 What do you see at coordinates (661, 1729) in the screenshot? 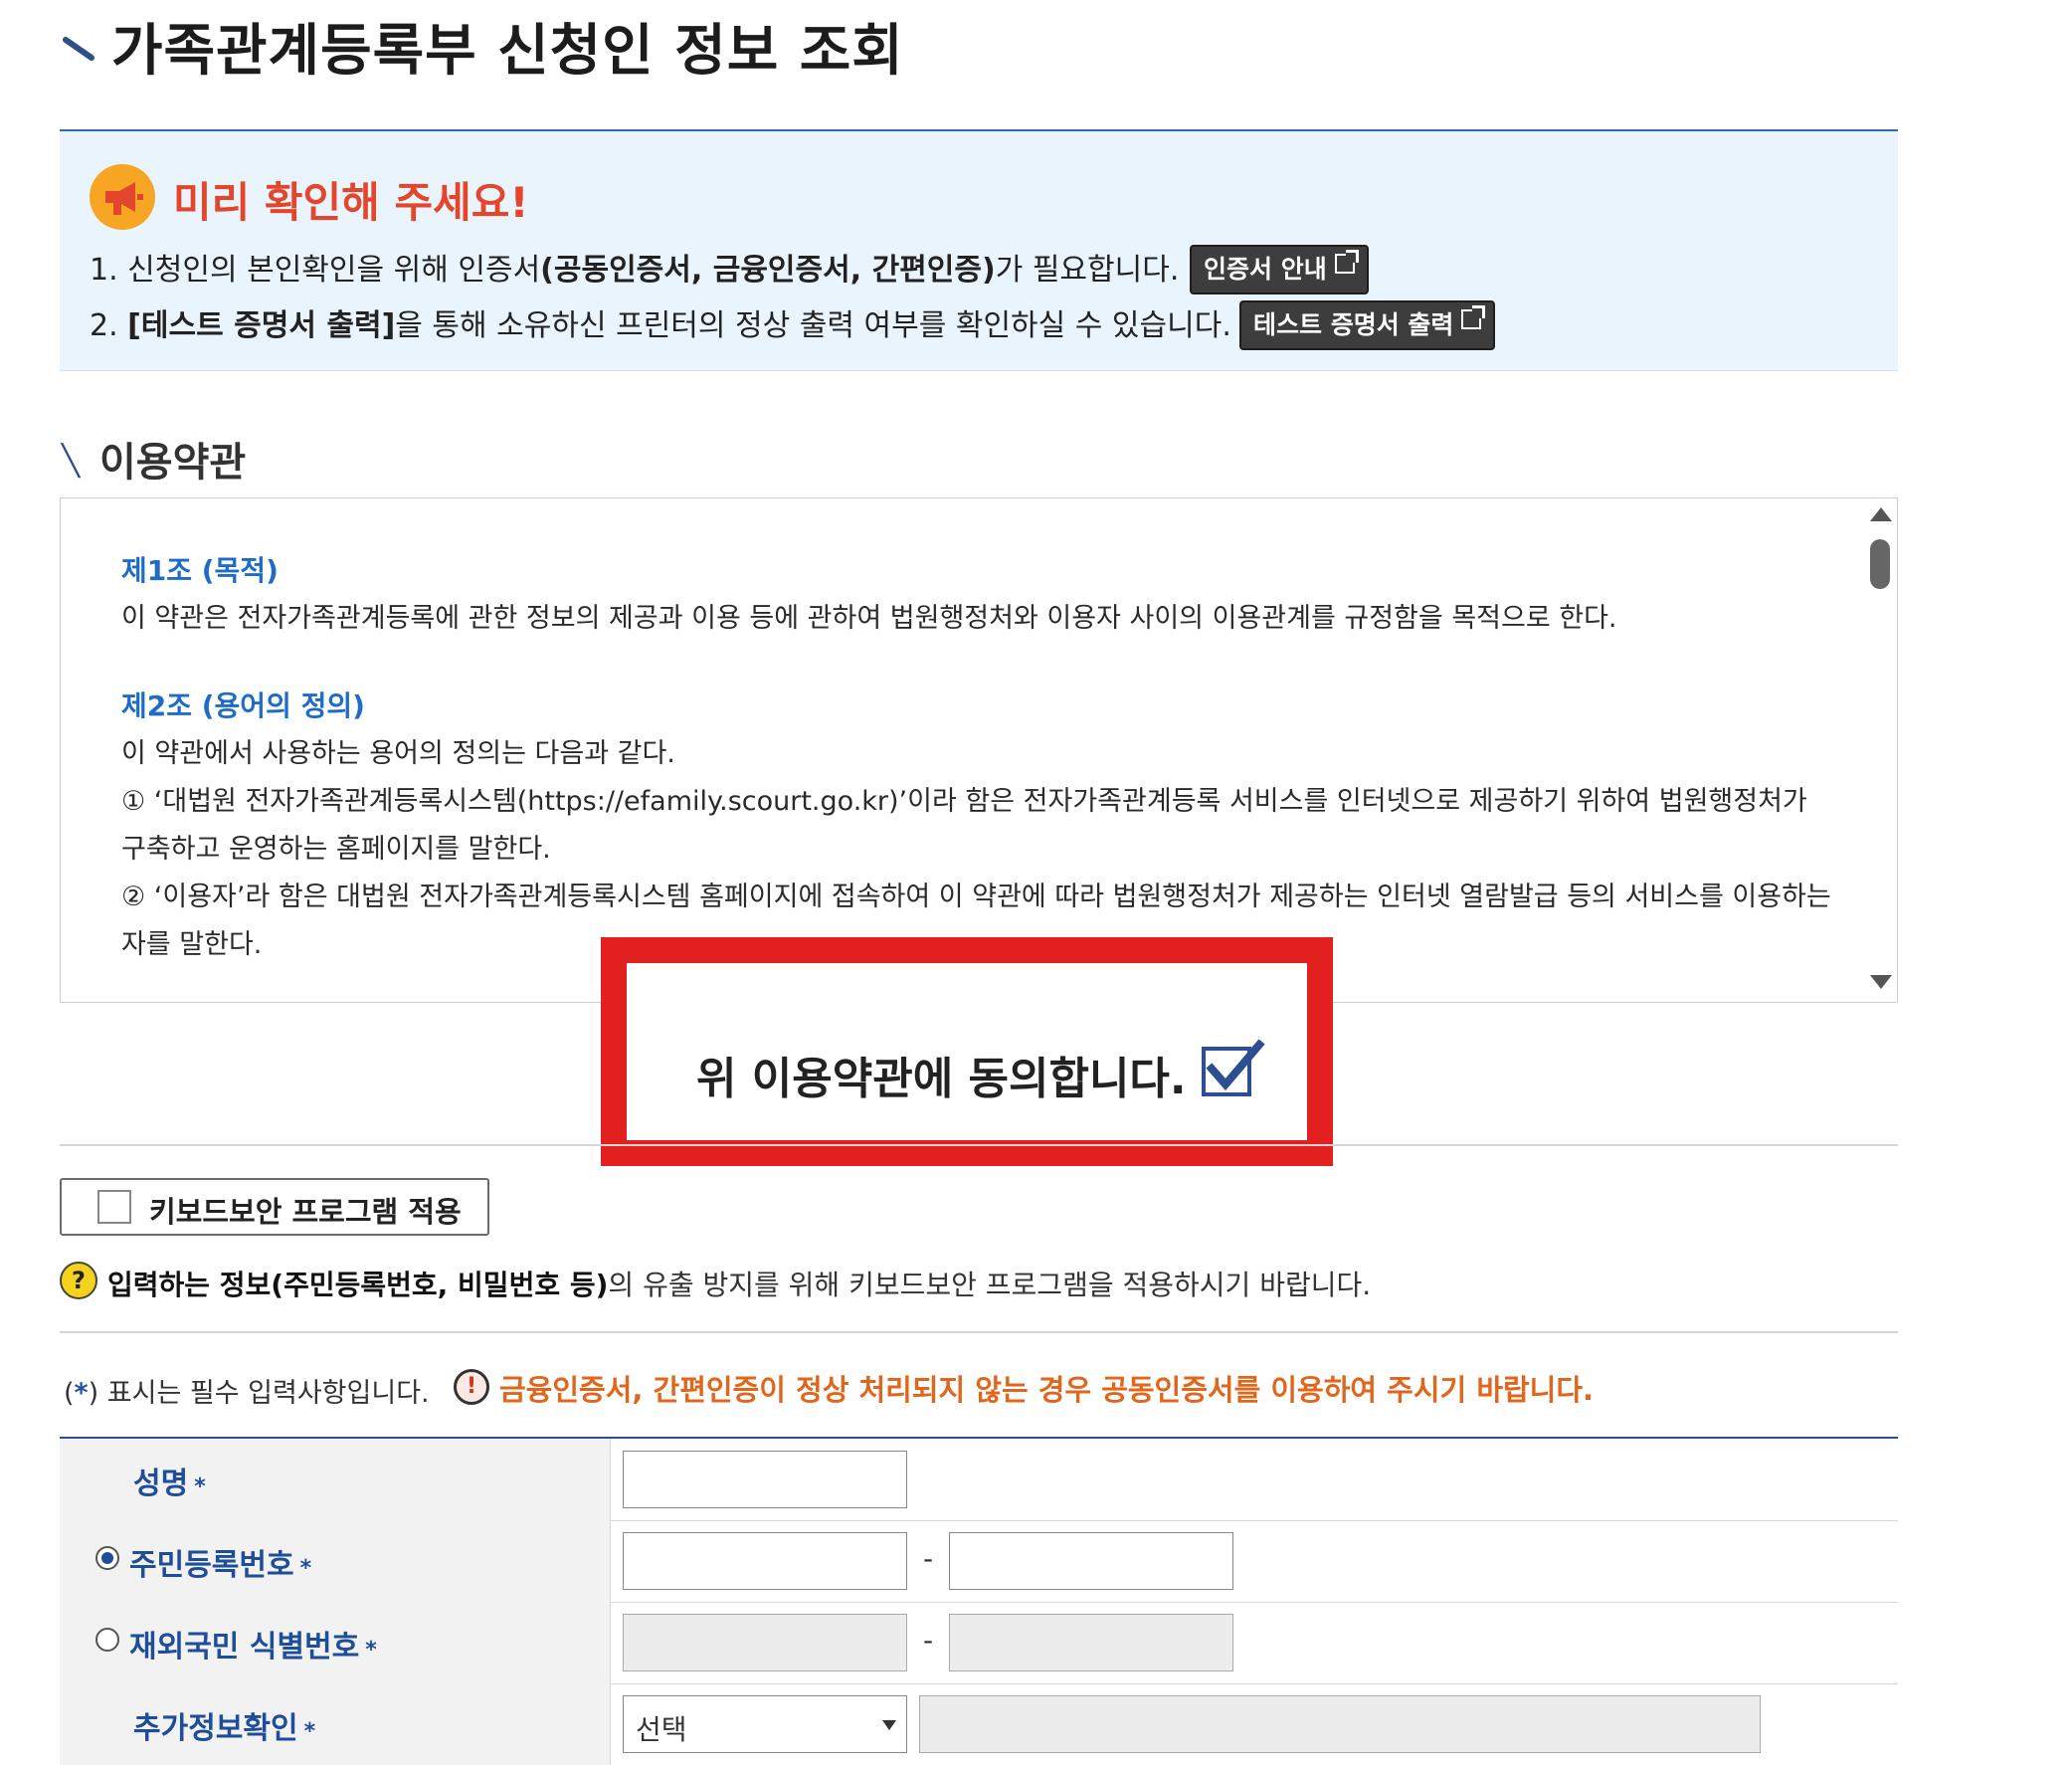
I see `extra-info-select-value: 선택` at bounding box center [661, 1729].